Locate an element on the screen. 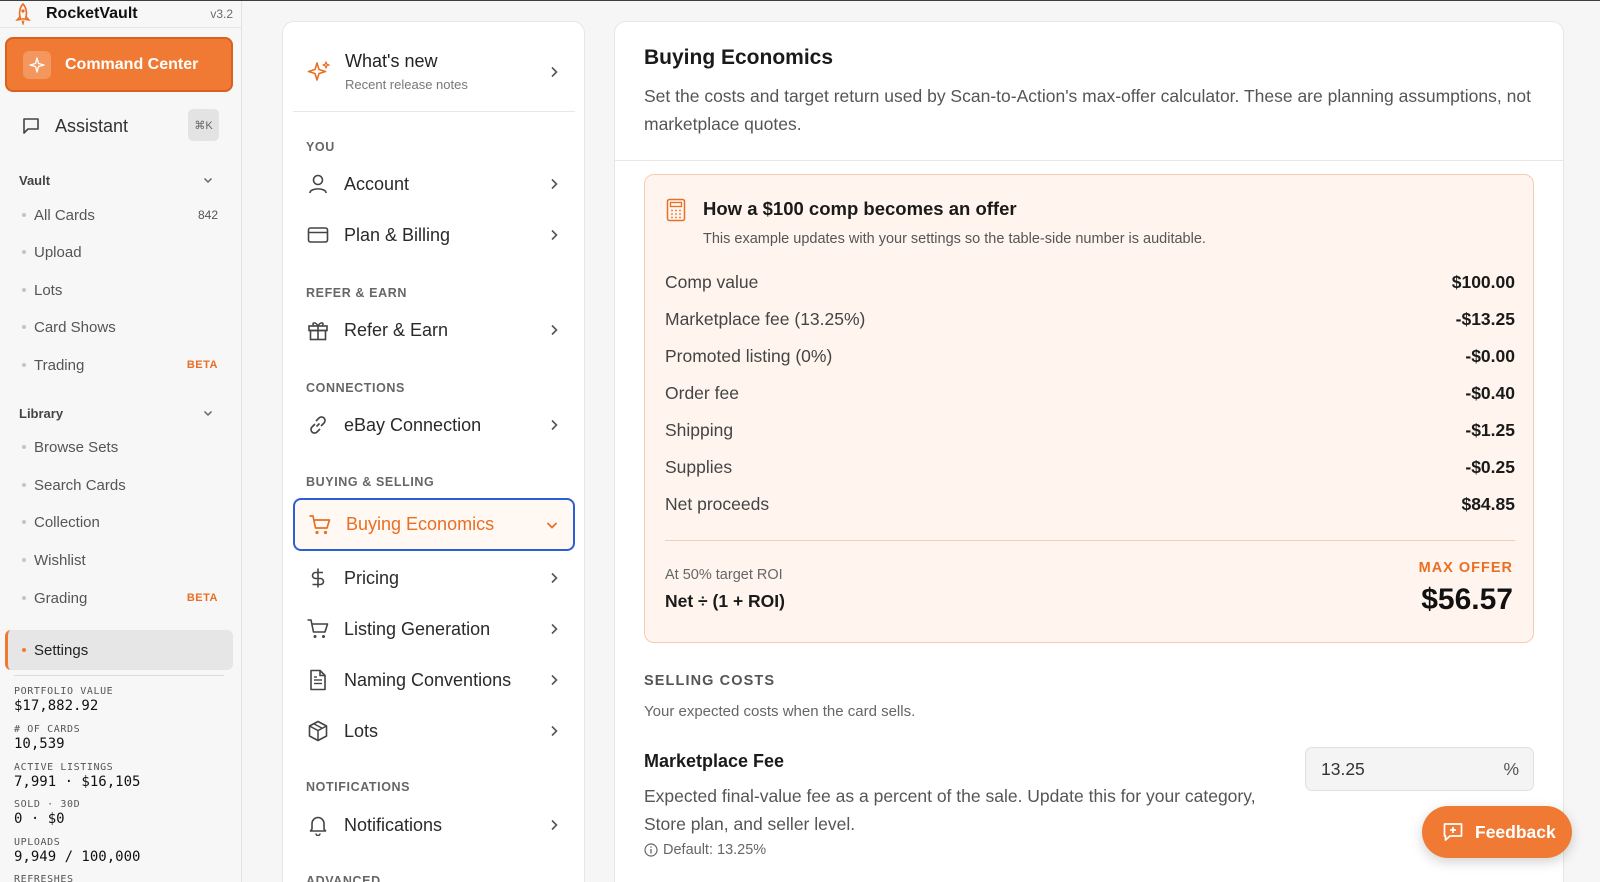 This screenshot has width=1600, height=882. bullet-icon is located at coordinates (24, 365).